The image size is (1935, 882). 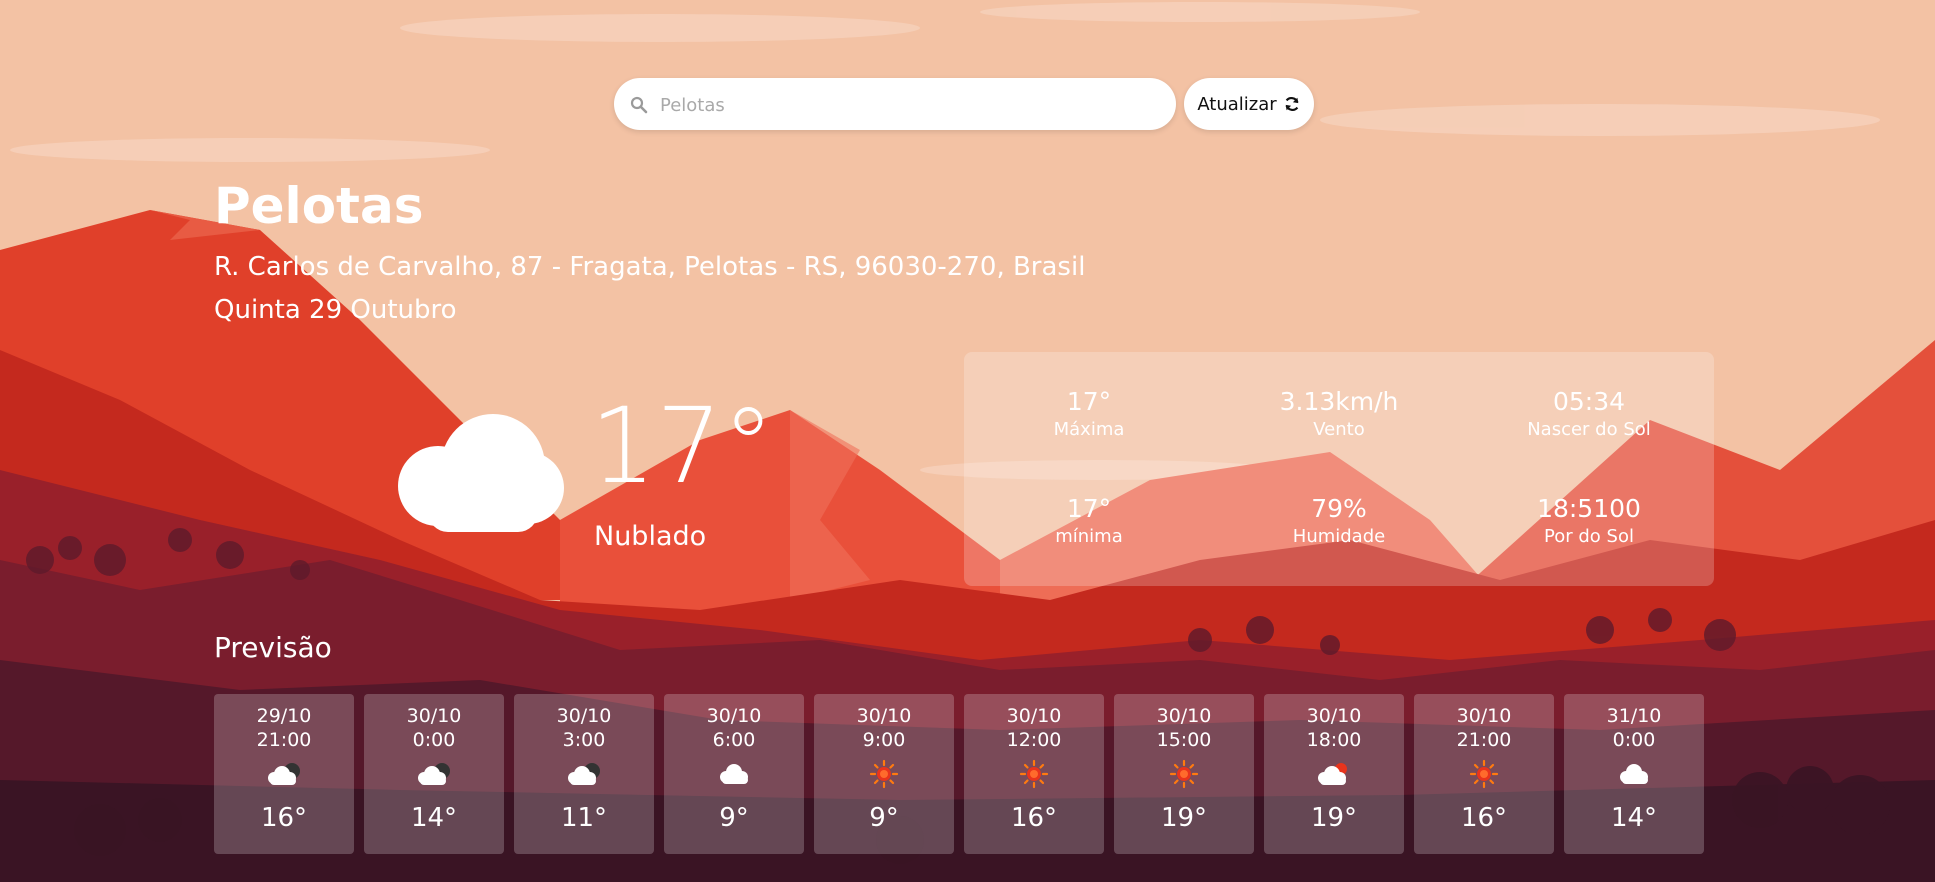 I want to click on stat-max: 17° Máxima, so click(x=1089, y=414).